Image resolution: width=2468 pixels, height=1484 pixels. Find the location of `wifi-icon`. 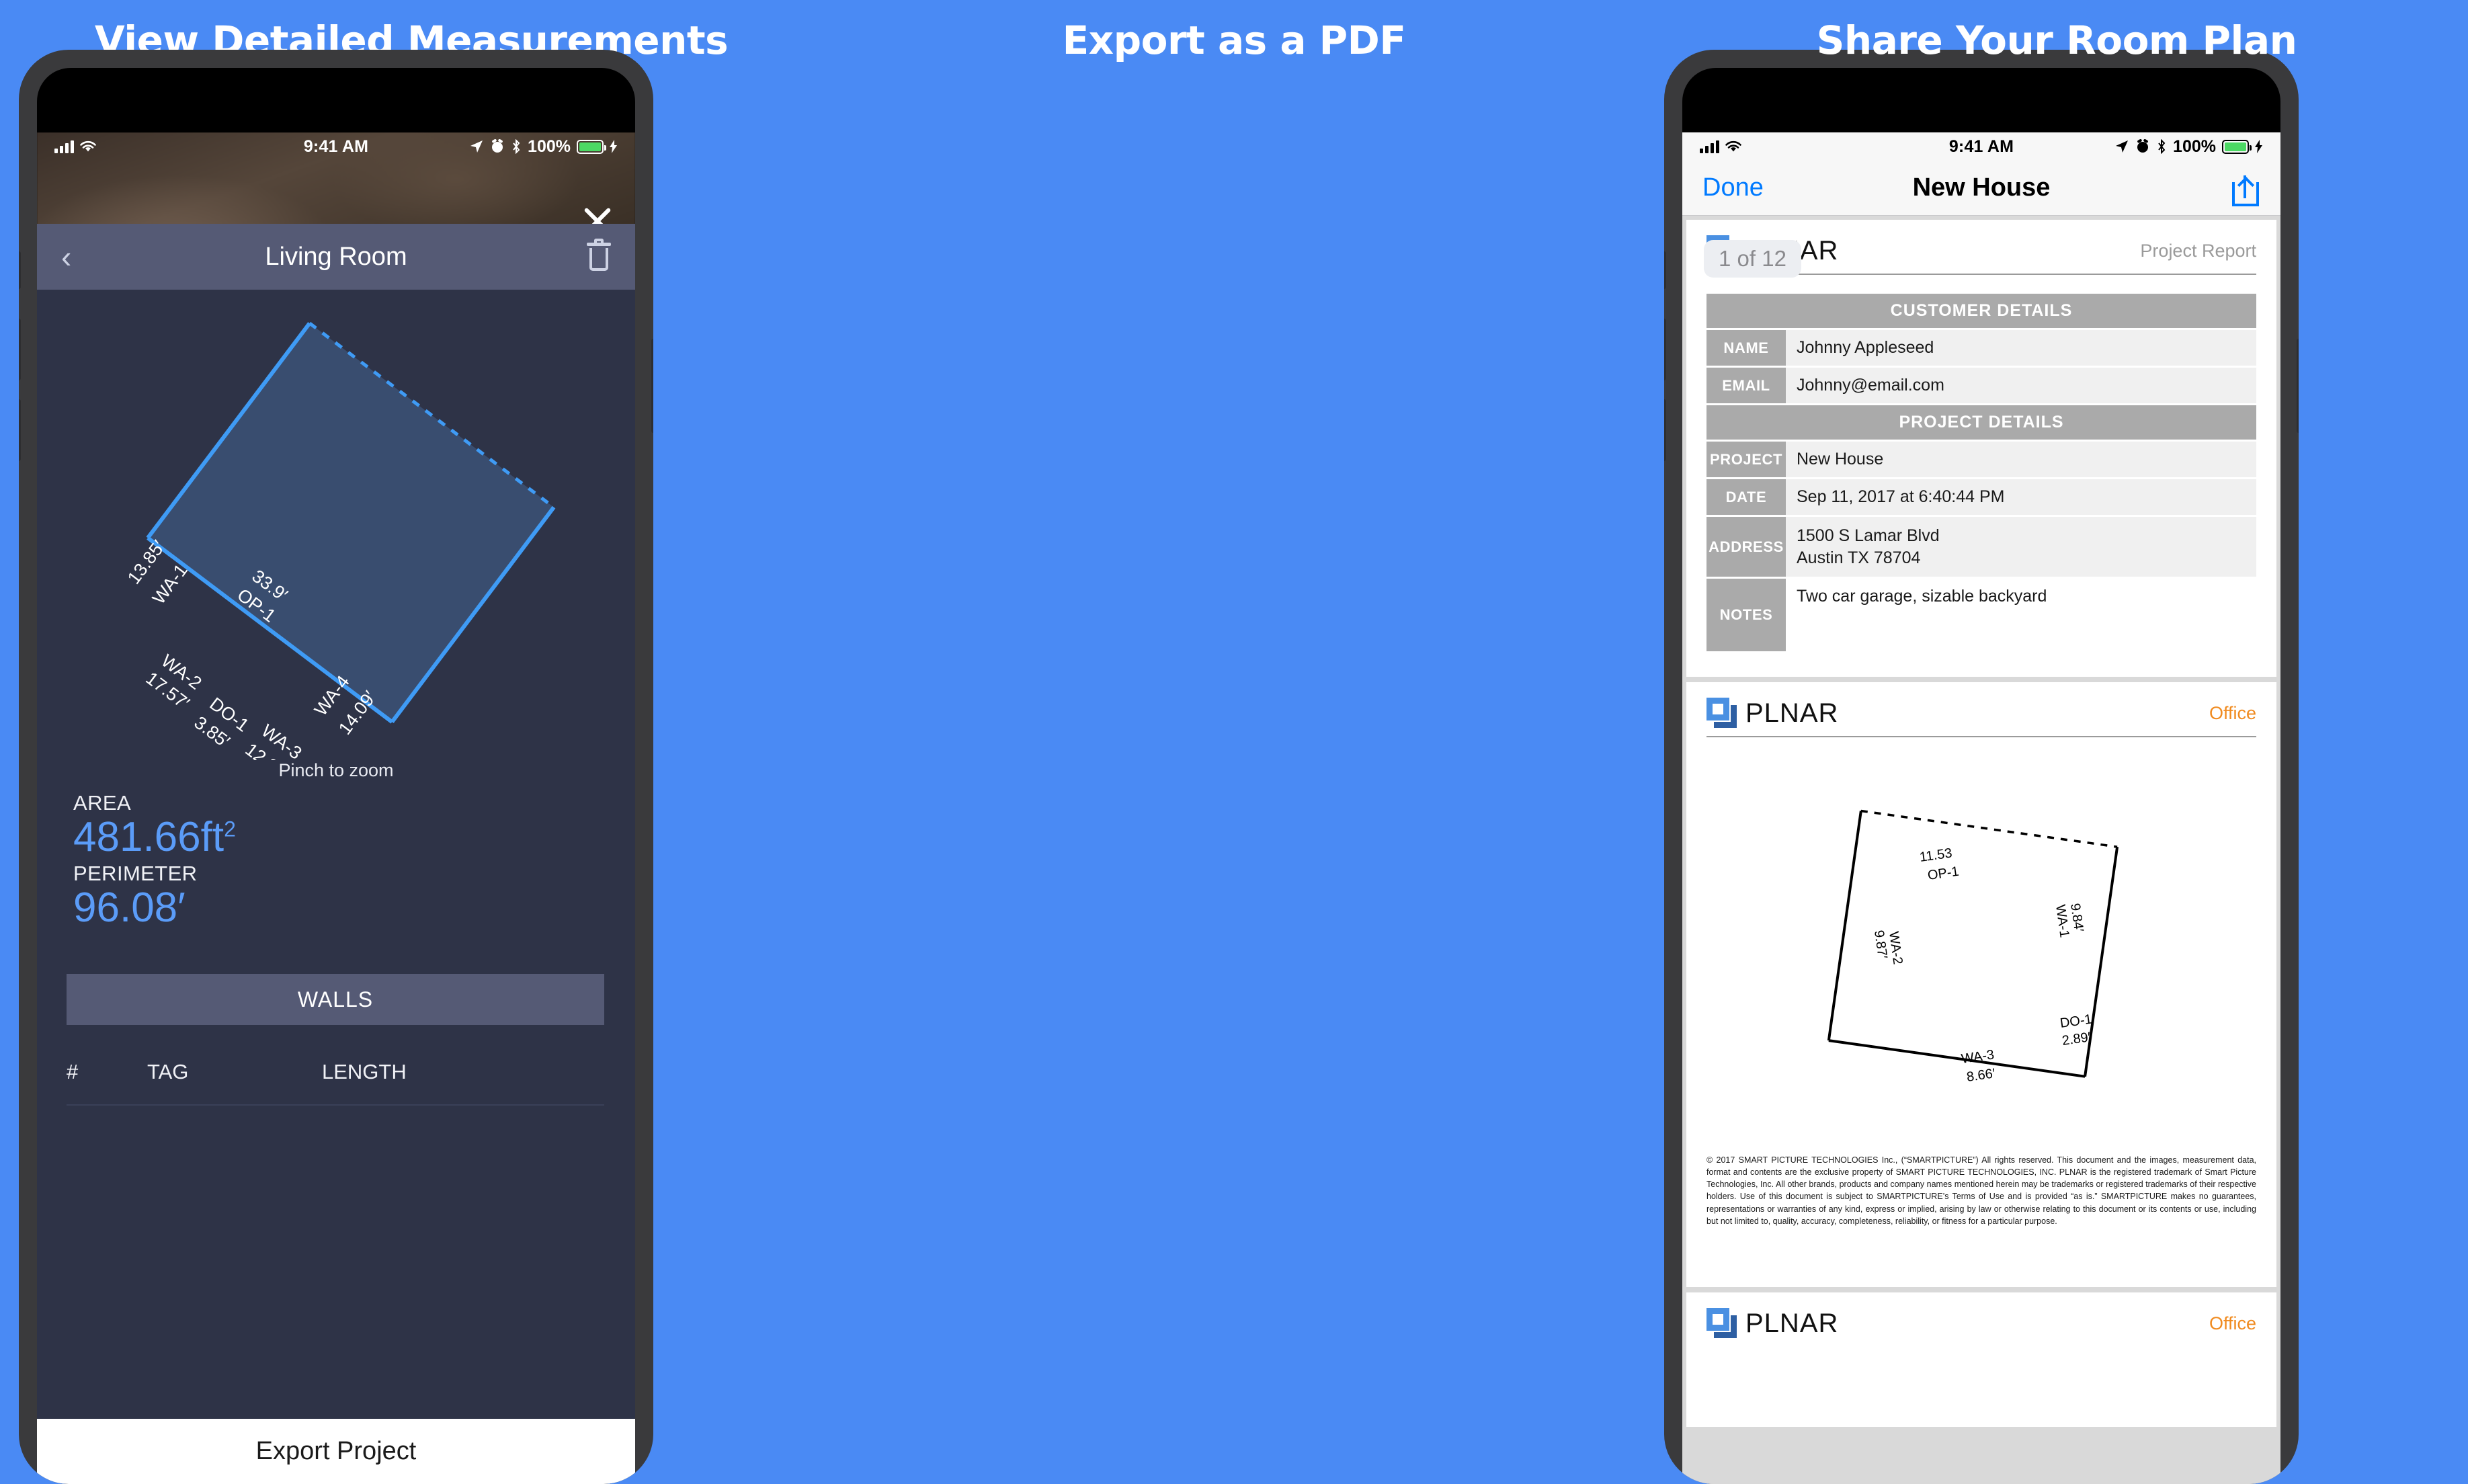

wifi-icon is located at coordinates (88, 146).